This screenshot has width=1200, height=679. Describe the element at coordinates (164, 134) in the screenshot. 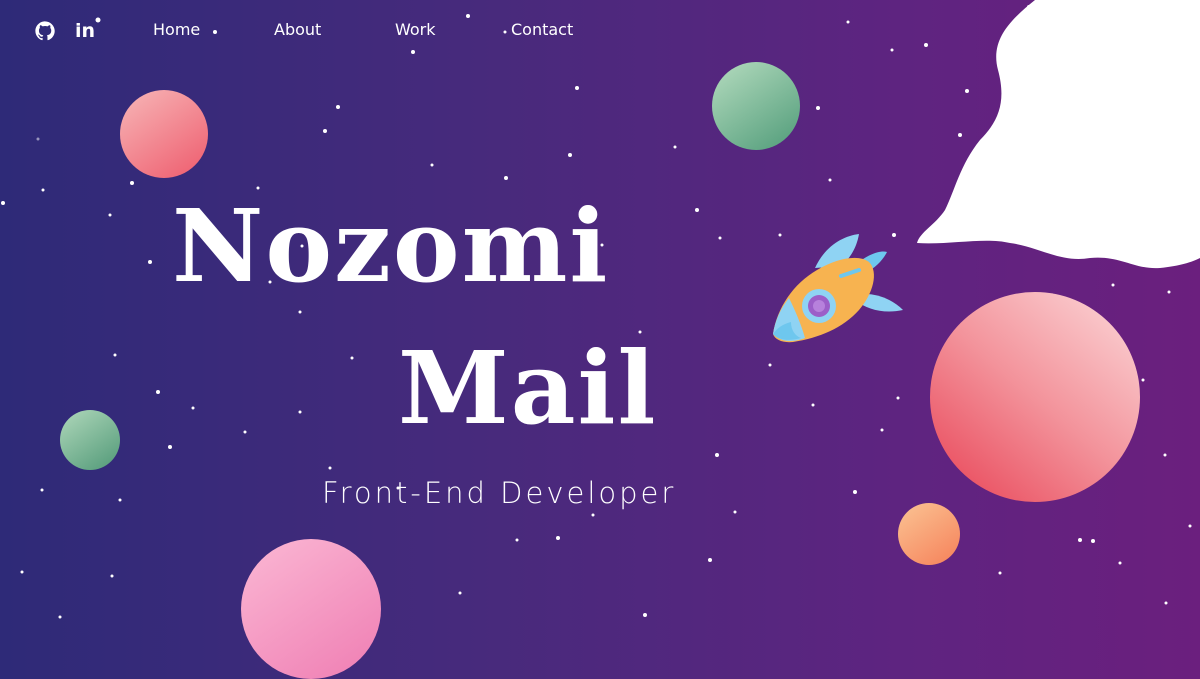

I see `pink-planet-small` at that location.